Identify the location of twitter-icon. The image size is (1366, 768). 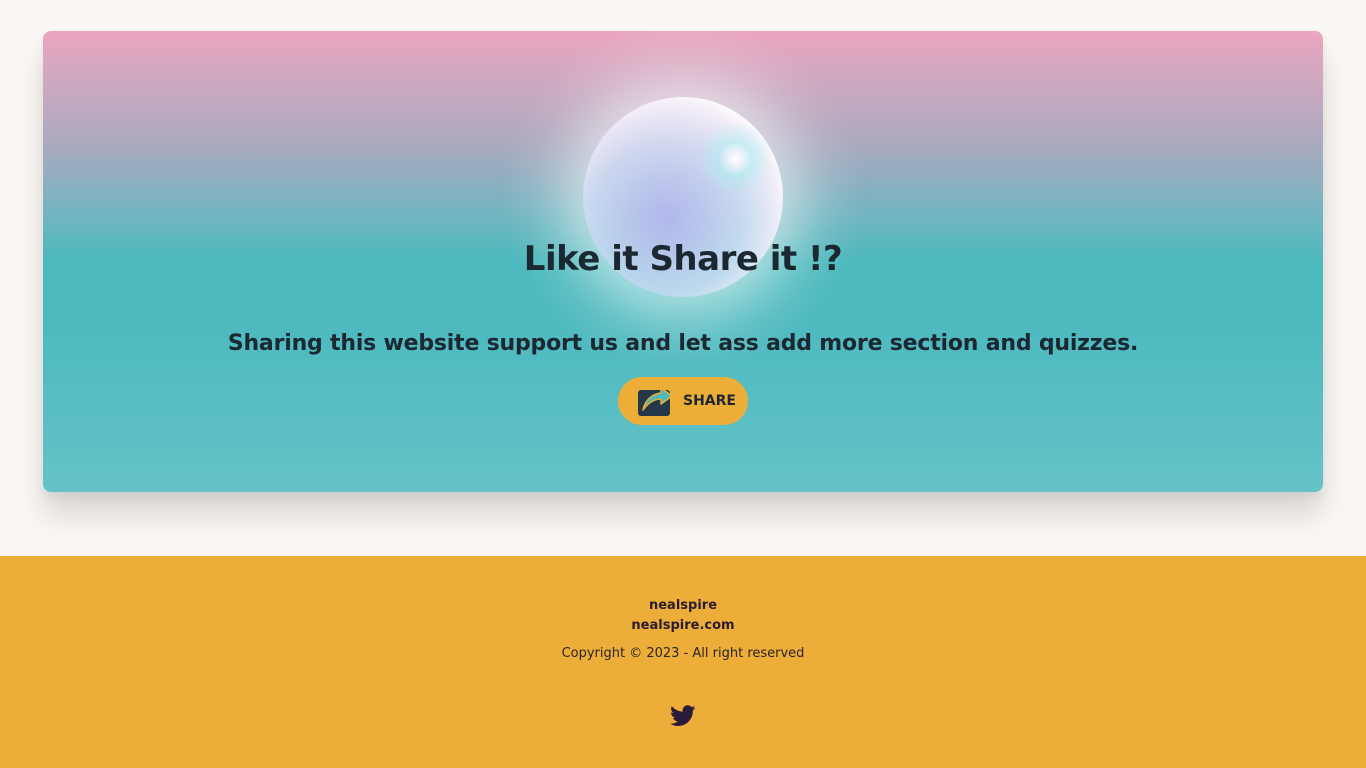
(683, 715).